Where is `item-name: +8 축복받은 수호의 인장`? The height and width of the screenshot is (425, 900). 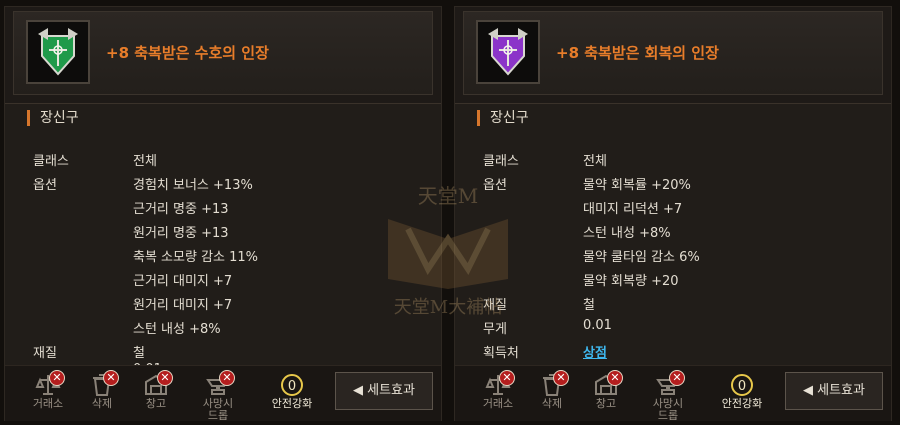
item-name: +8 축복받은 수호의 인장 is located at coordinates (187, 53).